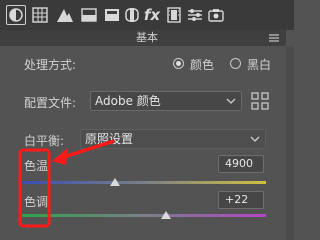  What do you see at coordinates (235, 63) in the screenshot?
I see `bw-radio` at bounding box center [235, 63].